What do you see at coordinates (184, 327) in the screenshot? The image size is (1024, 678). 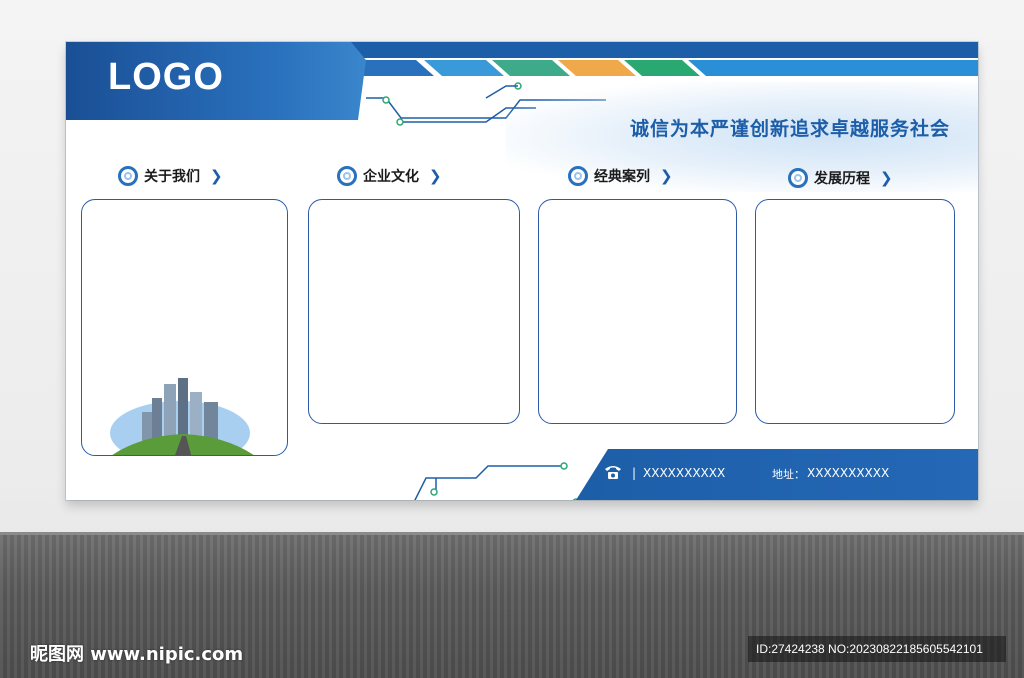 I see `panel-about` at bounding box center [184, 327].